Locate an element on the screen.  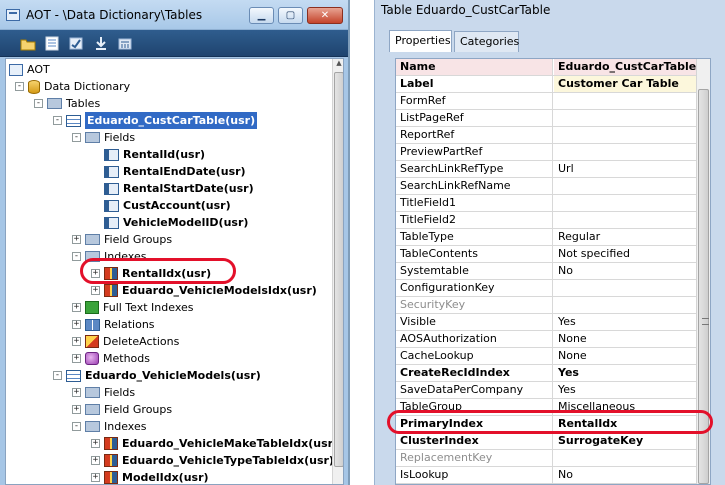
tree-node: + Fields is located at coordinates (103, 392).